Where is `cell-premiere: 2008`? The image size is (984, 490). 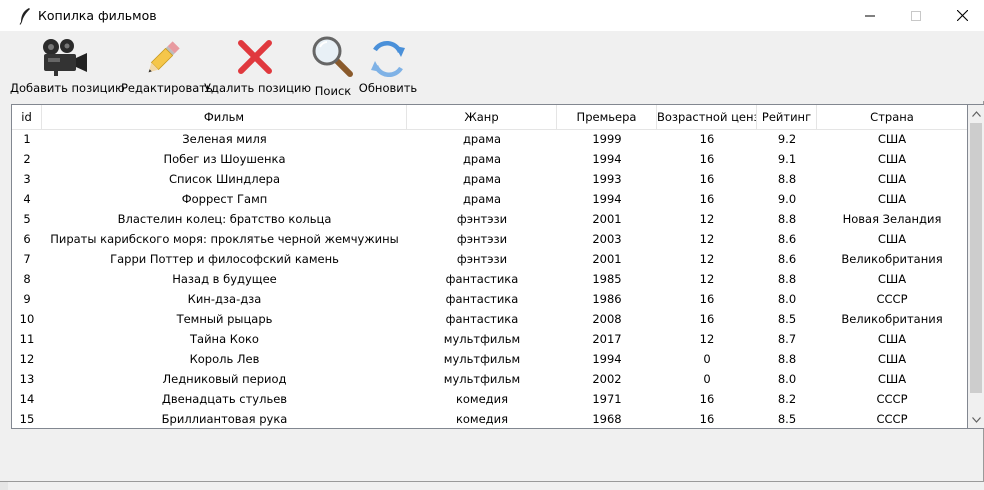 cell-premiere: 2008 is located at coordinates (607, 319).